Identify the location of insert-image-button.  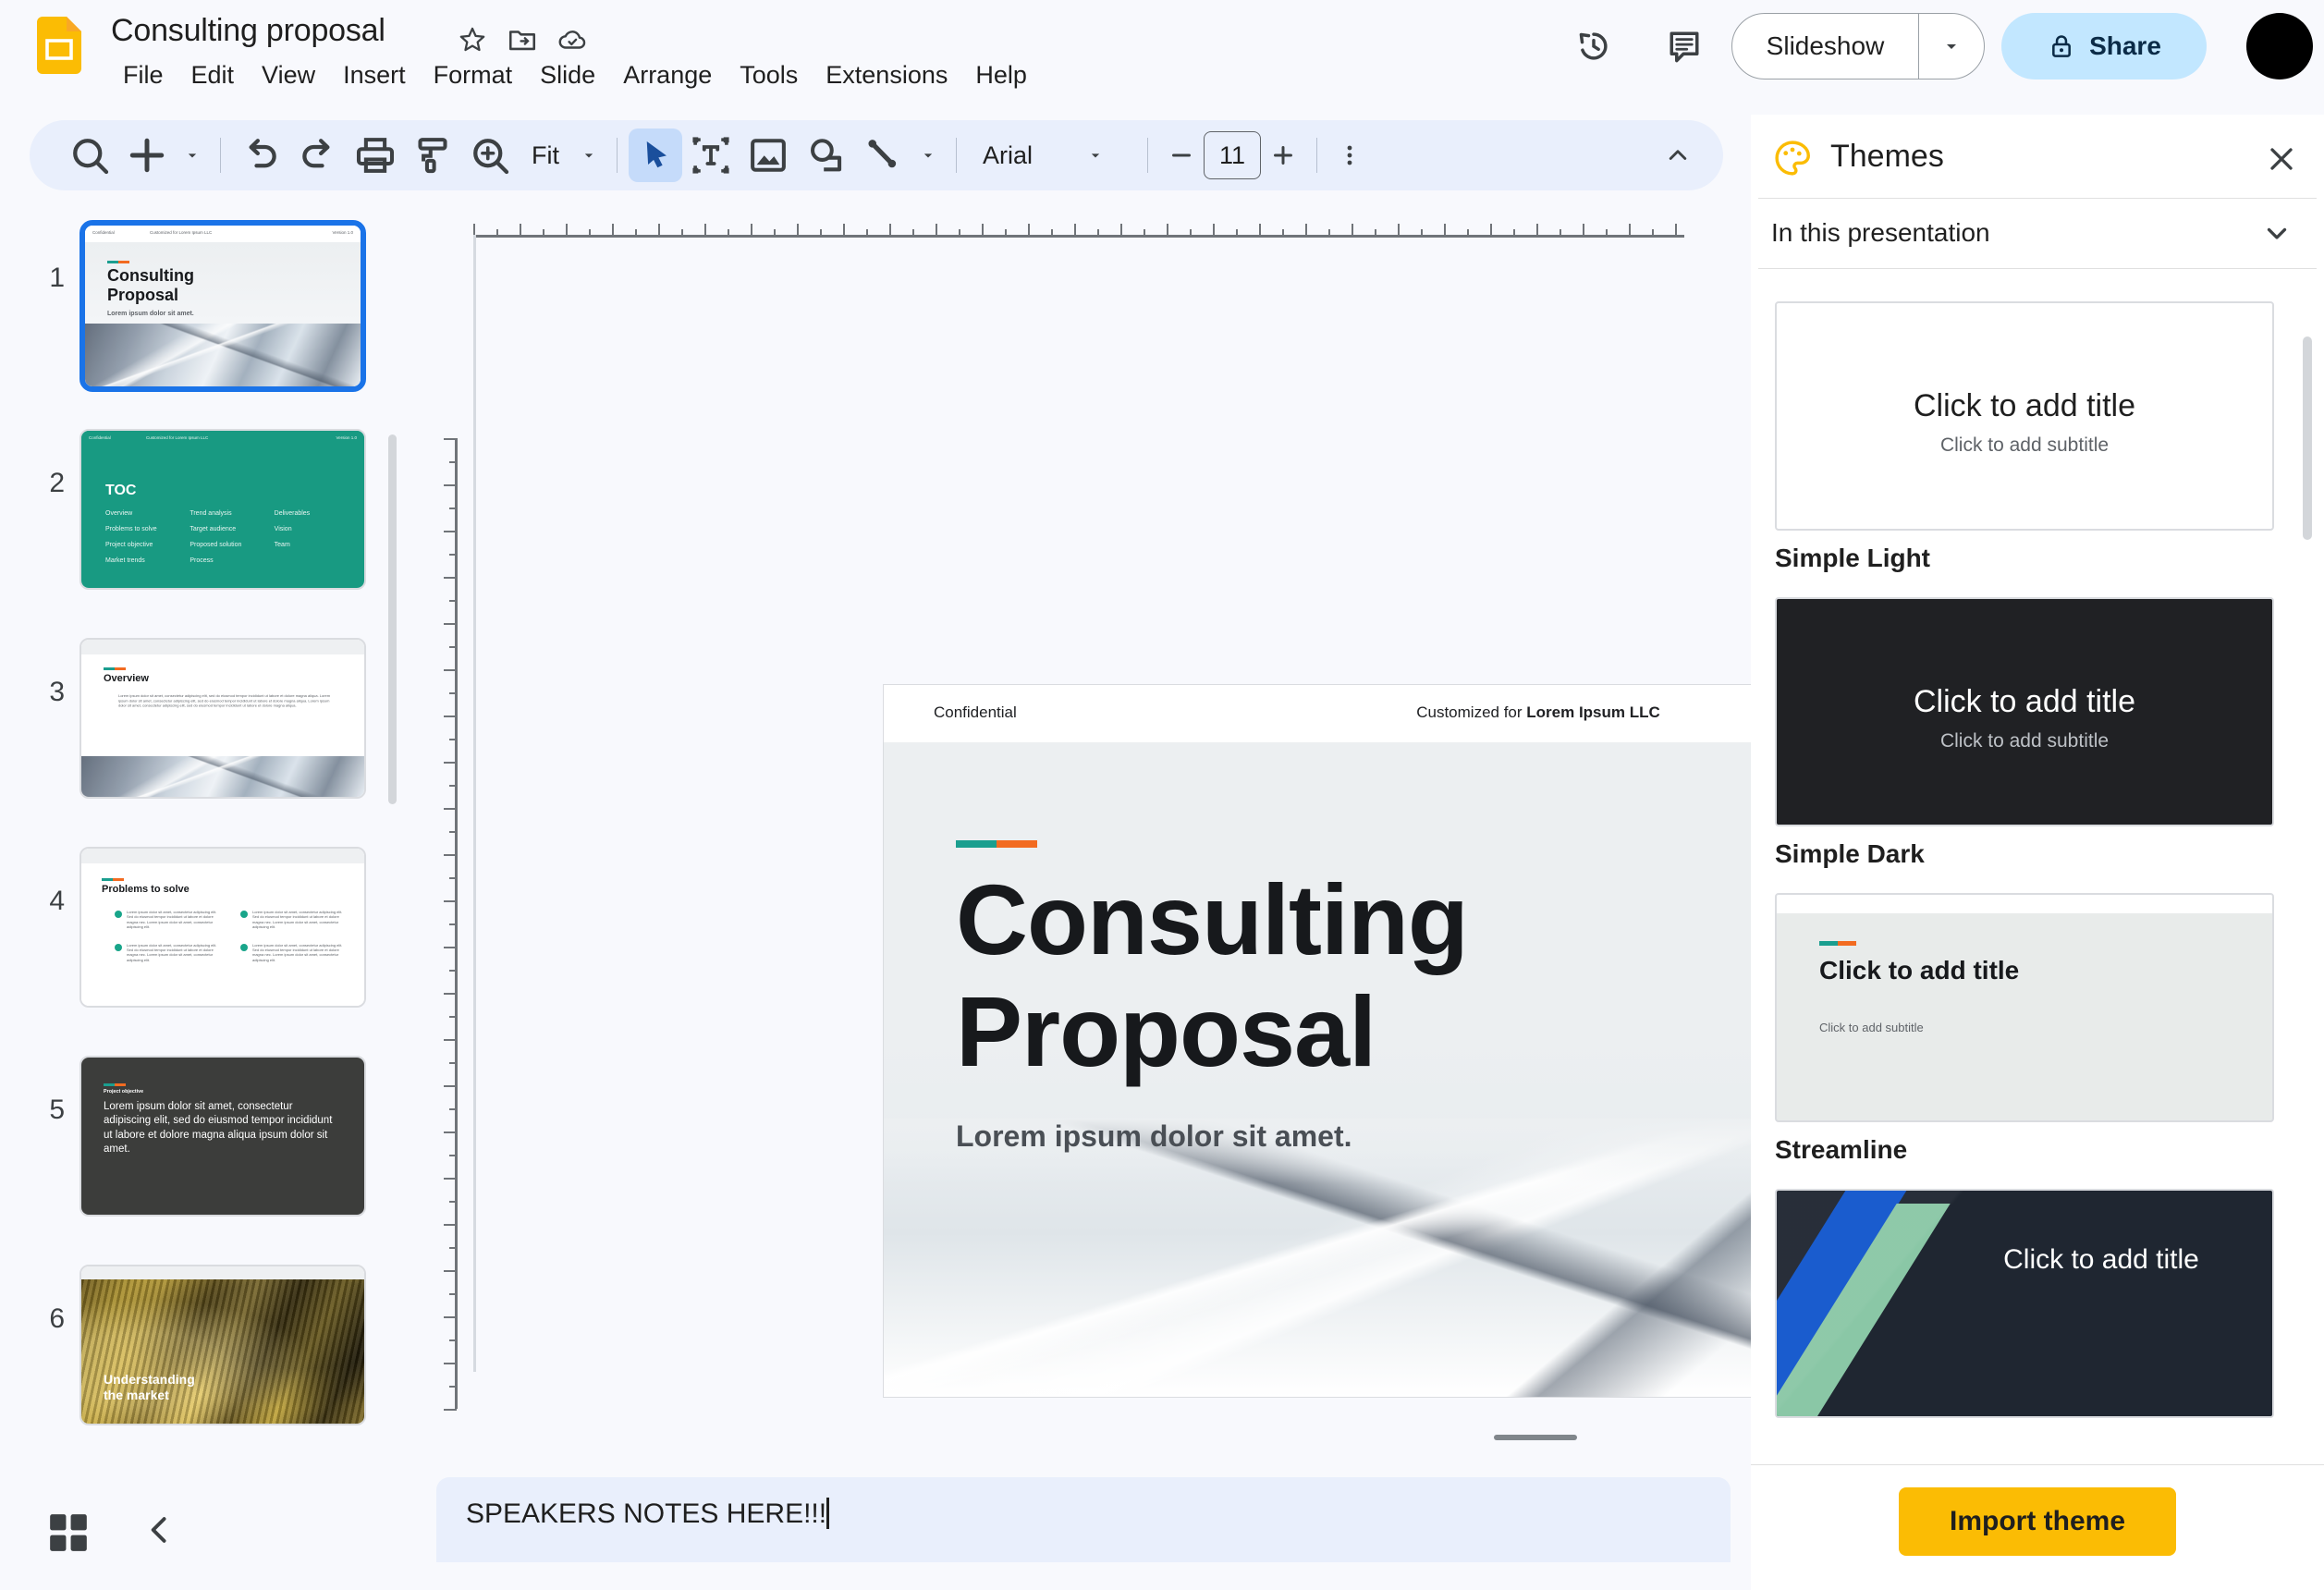
(768, 155).